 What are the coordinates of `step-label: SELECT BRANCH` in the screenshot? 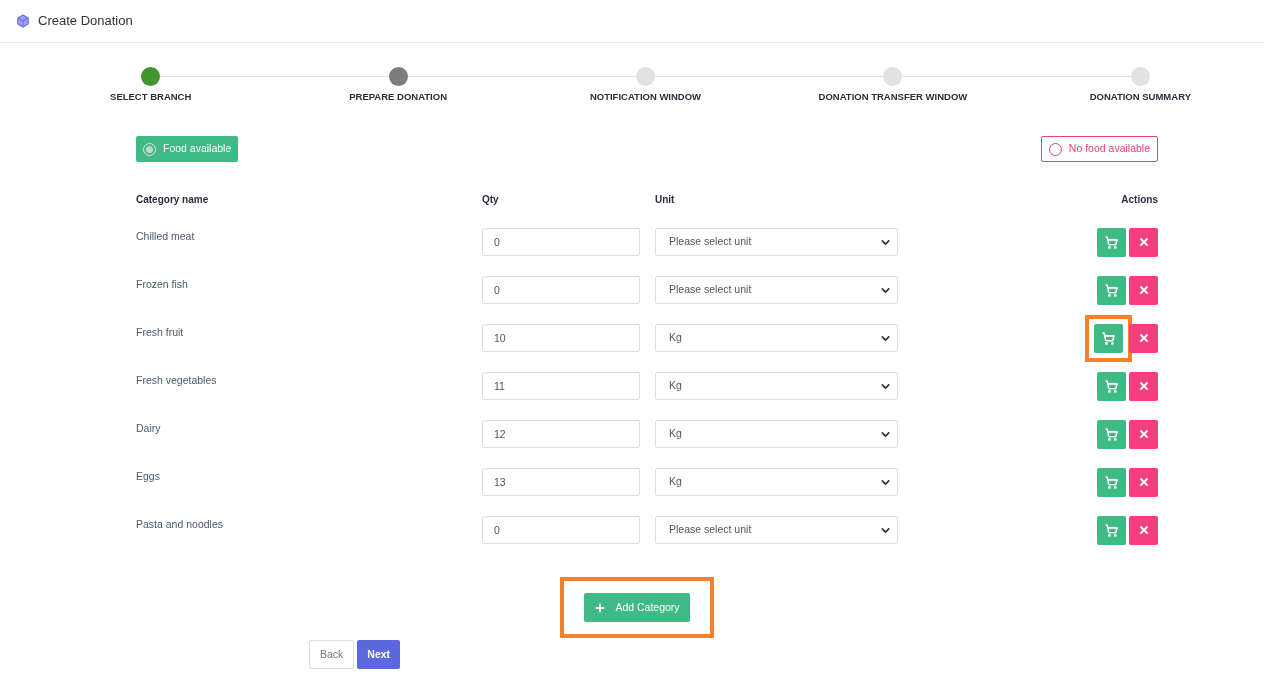 It's located at (151, 97).